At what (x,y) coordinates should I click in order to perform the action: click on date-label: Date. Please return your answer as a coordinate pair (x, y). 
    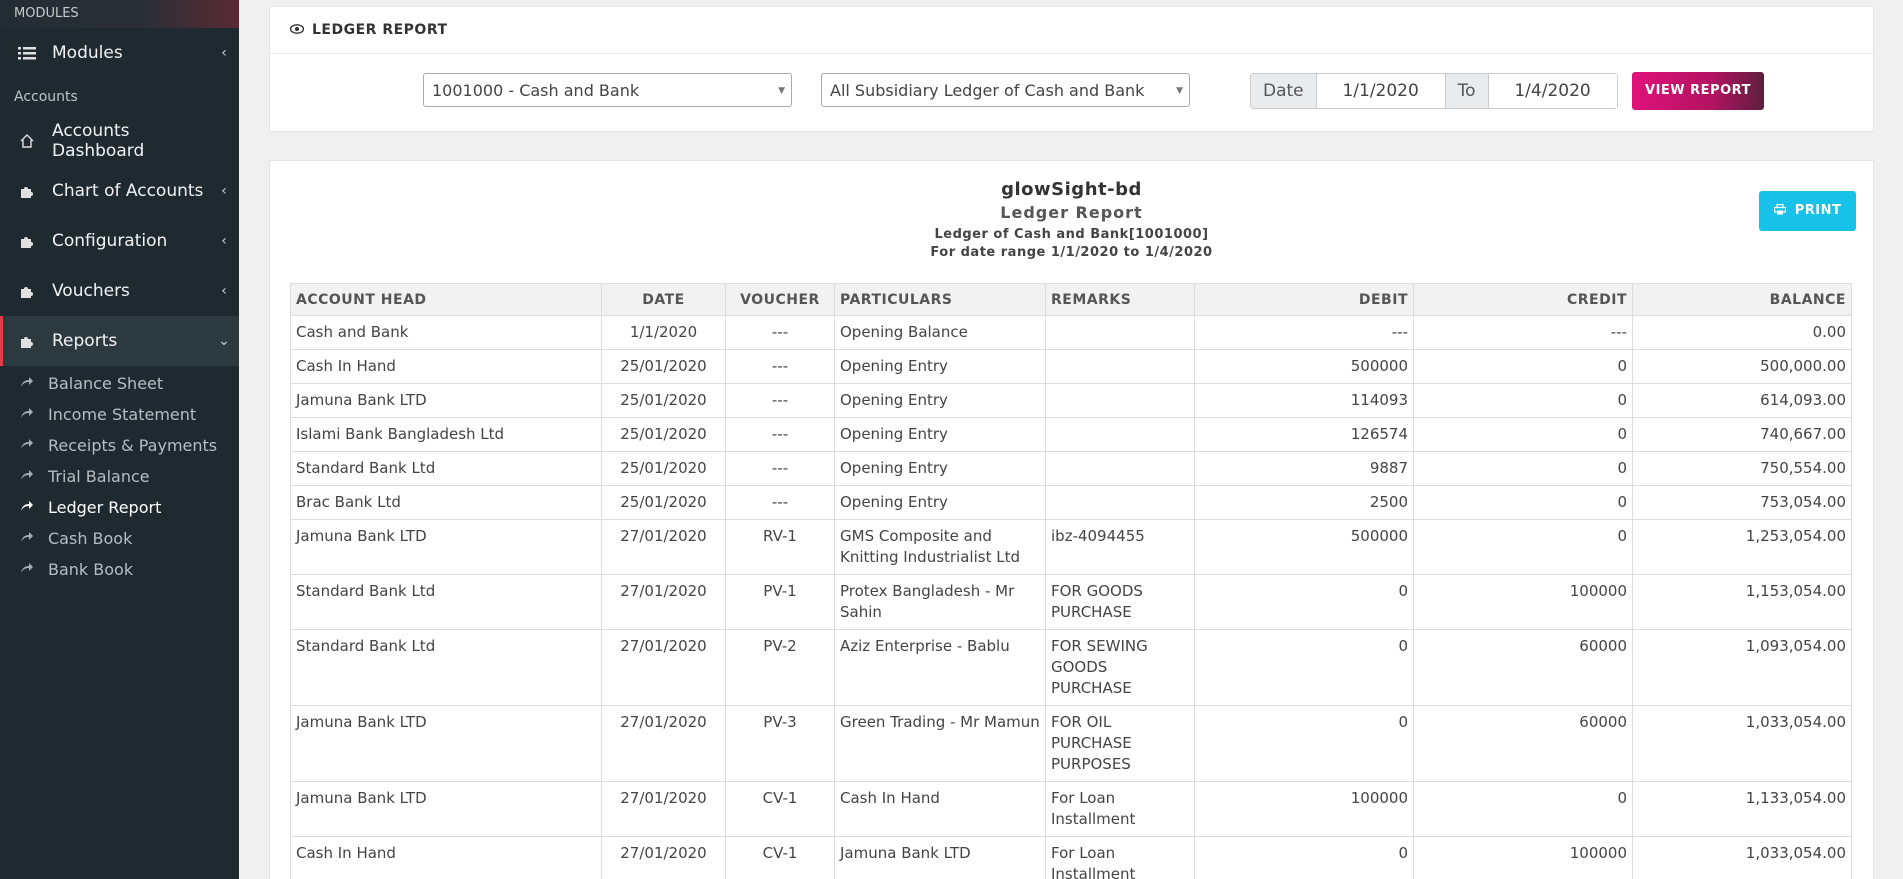
    Looking at the image, I should click on (1283, 91).